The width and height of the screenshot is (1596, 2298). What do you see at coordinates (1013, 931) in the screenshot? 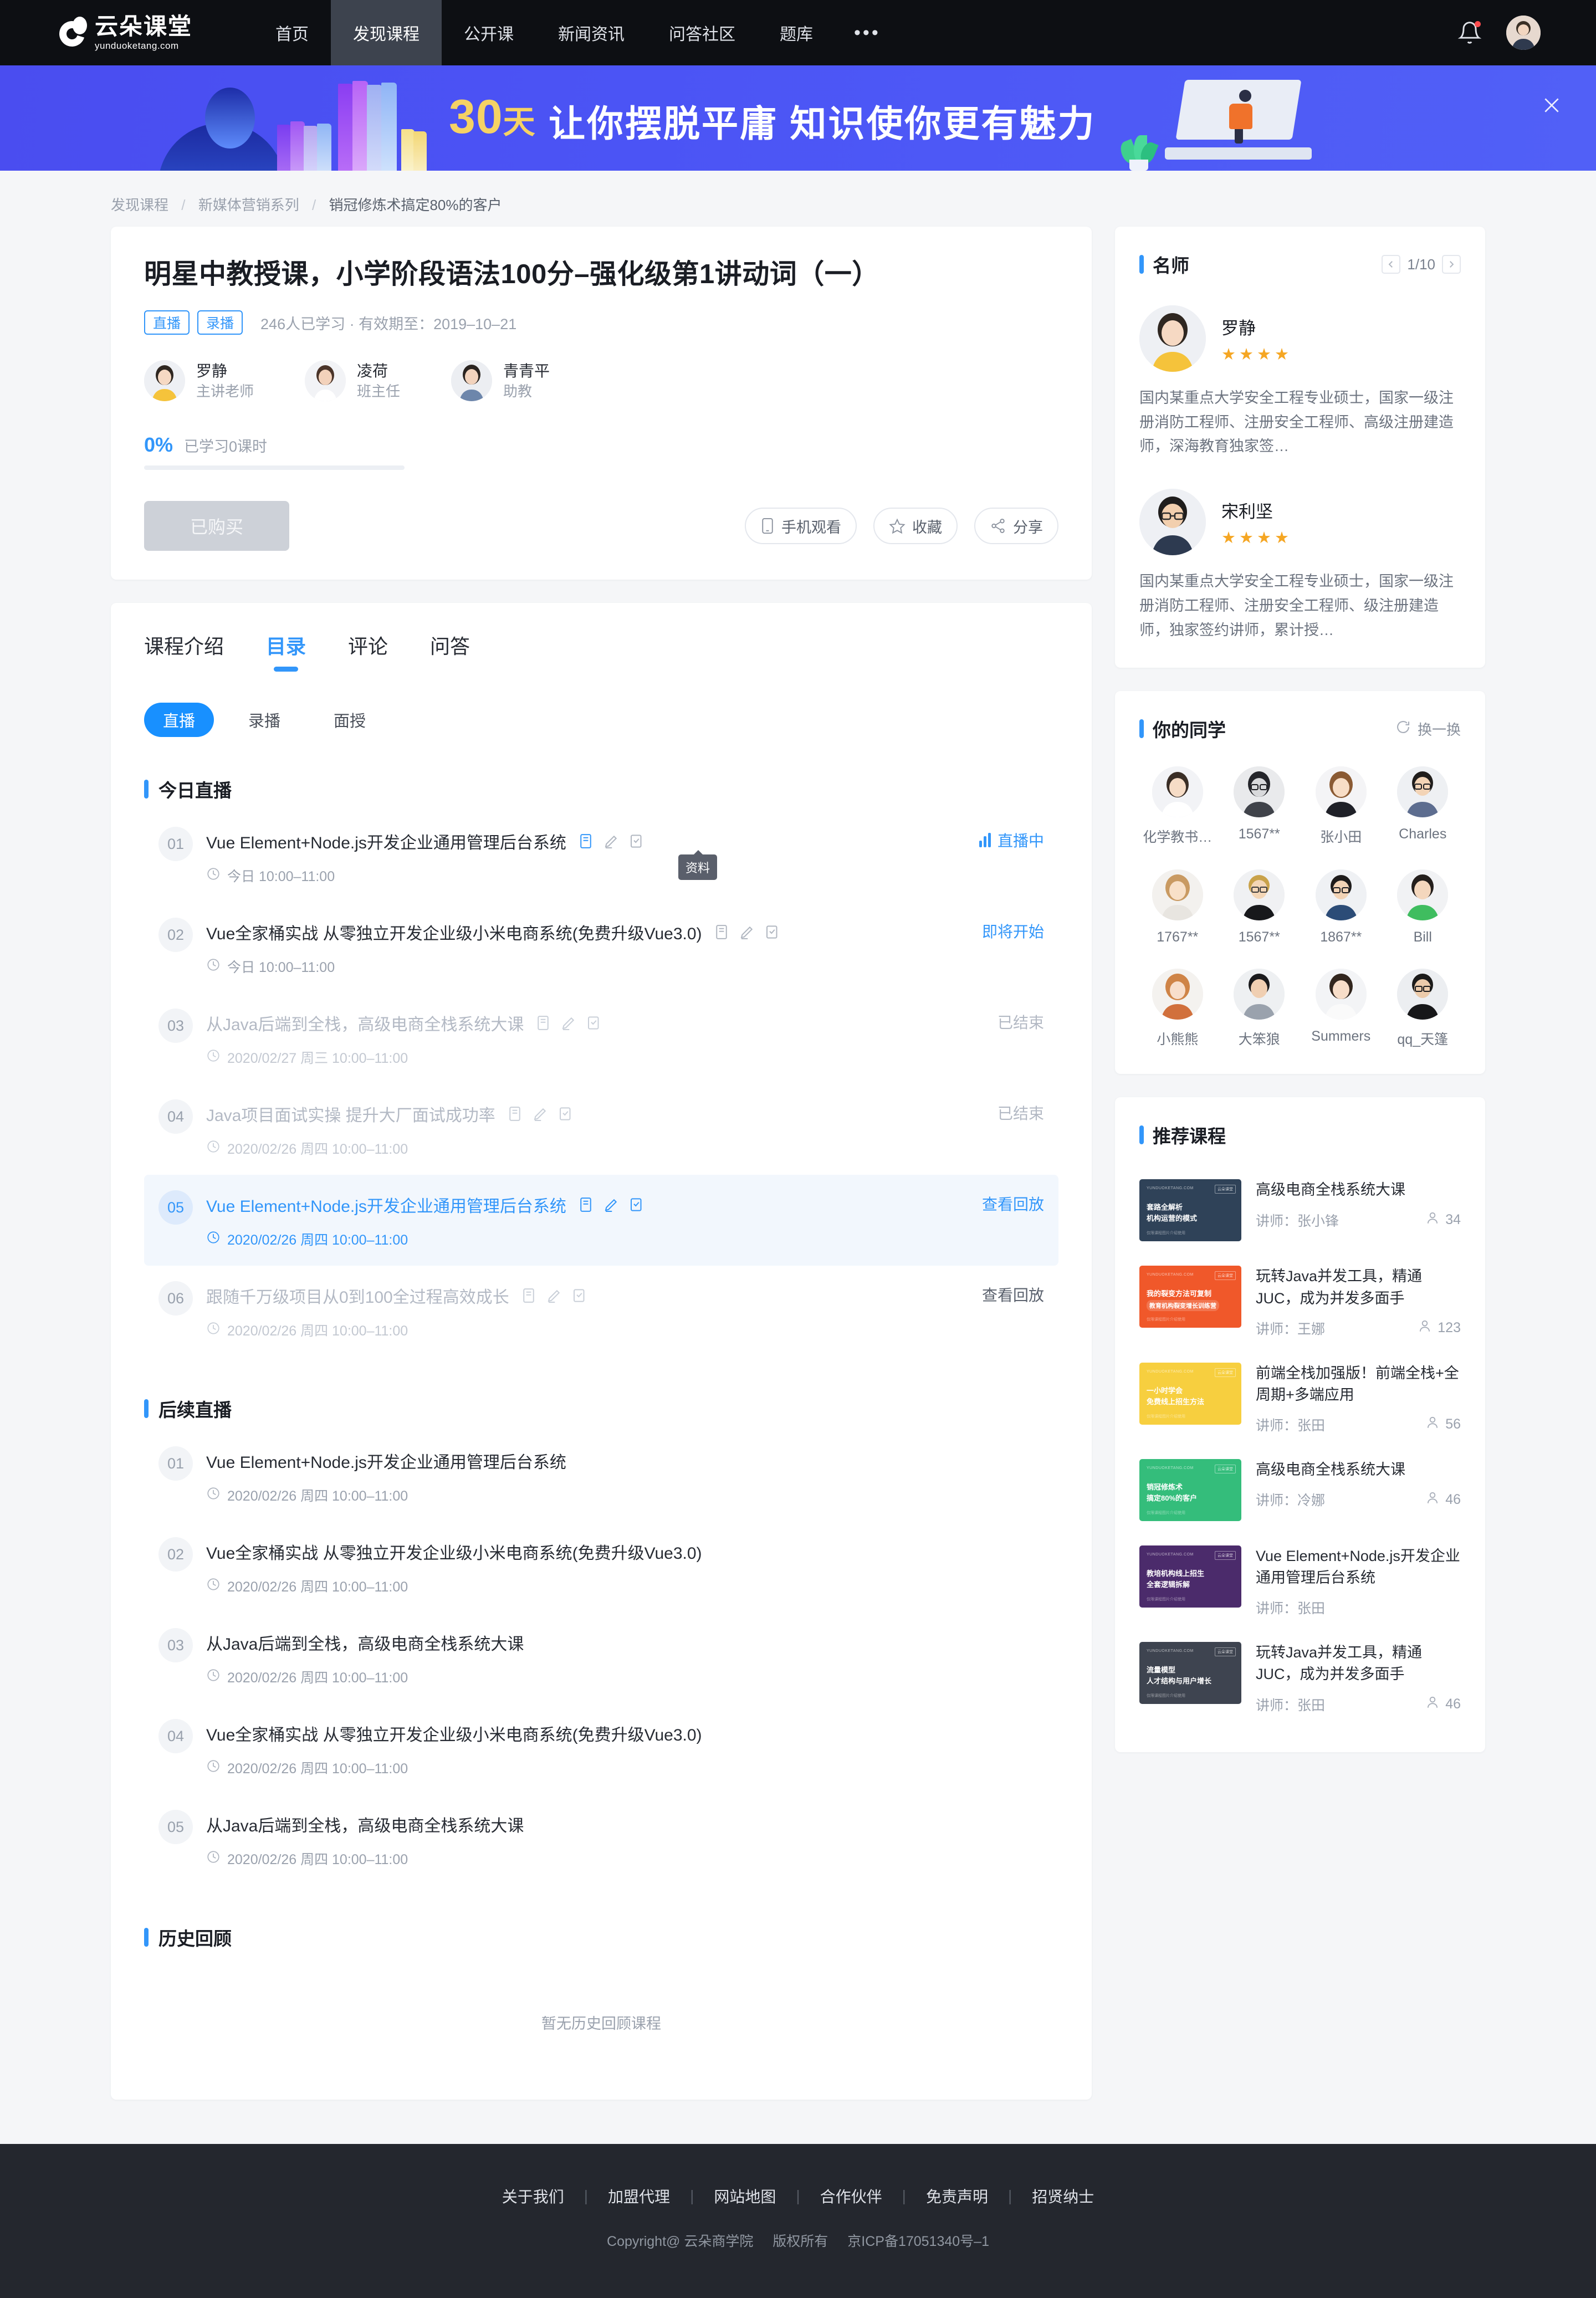
I see `status-badge-soon: 即将开始` at bounding box center [1013, 931].